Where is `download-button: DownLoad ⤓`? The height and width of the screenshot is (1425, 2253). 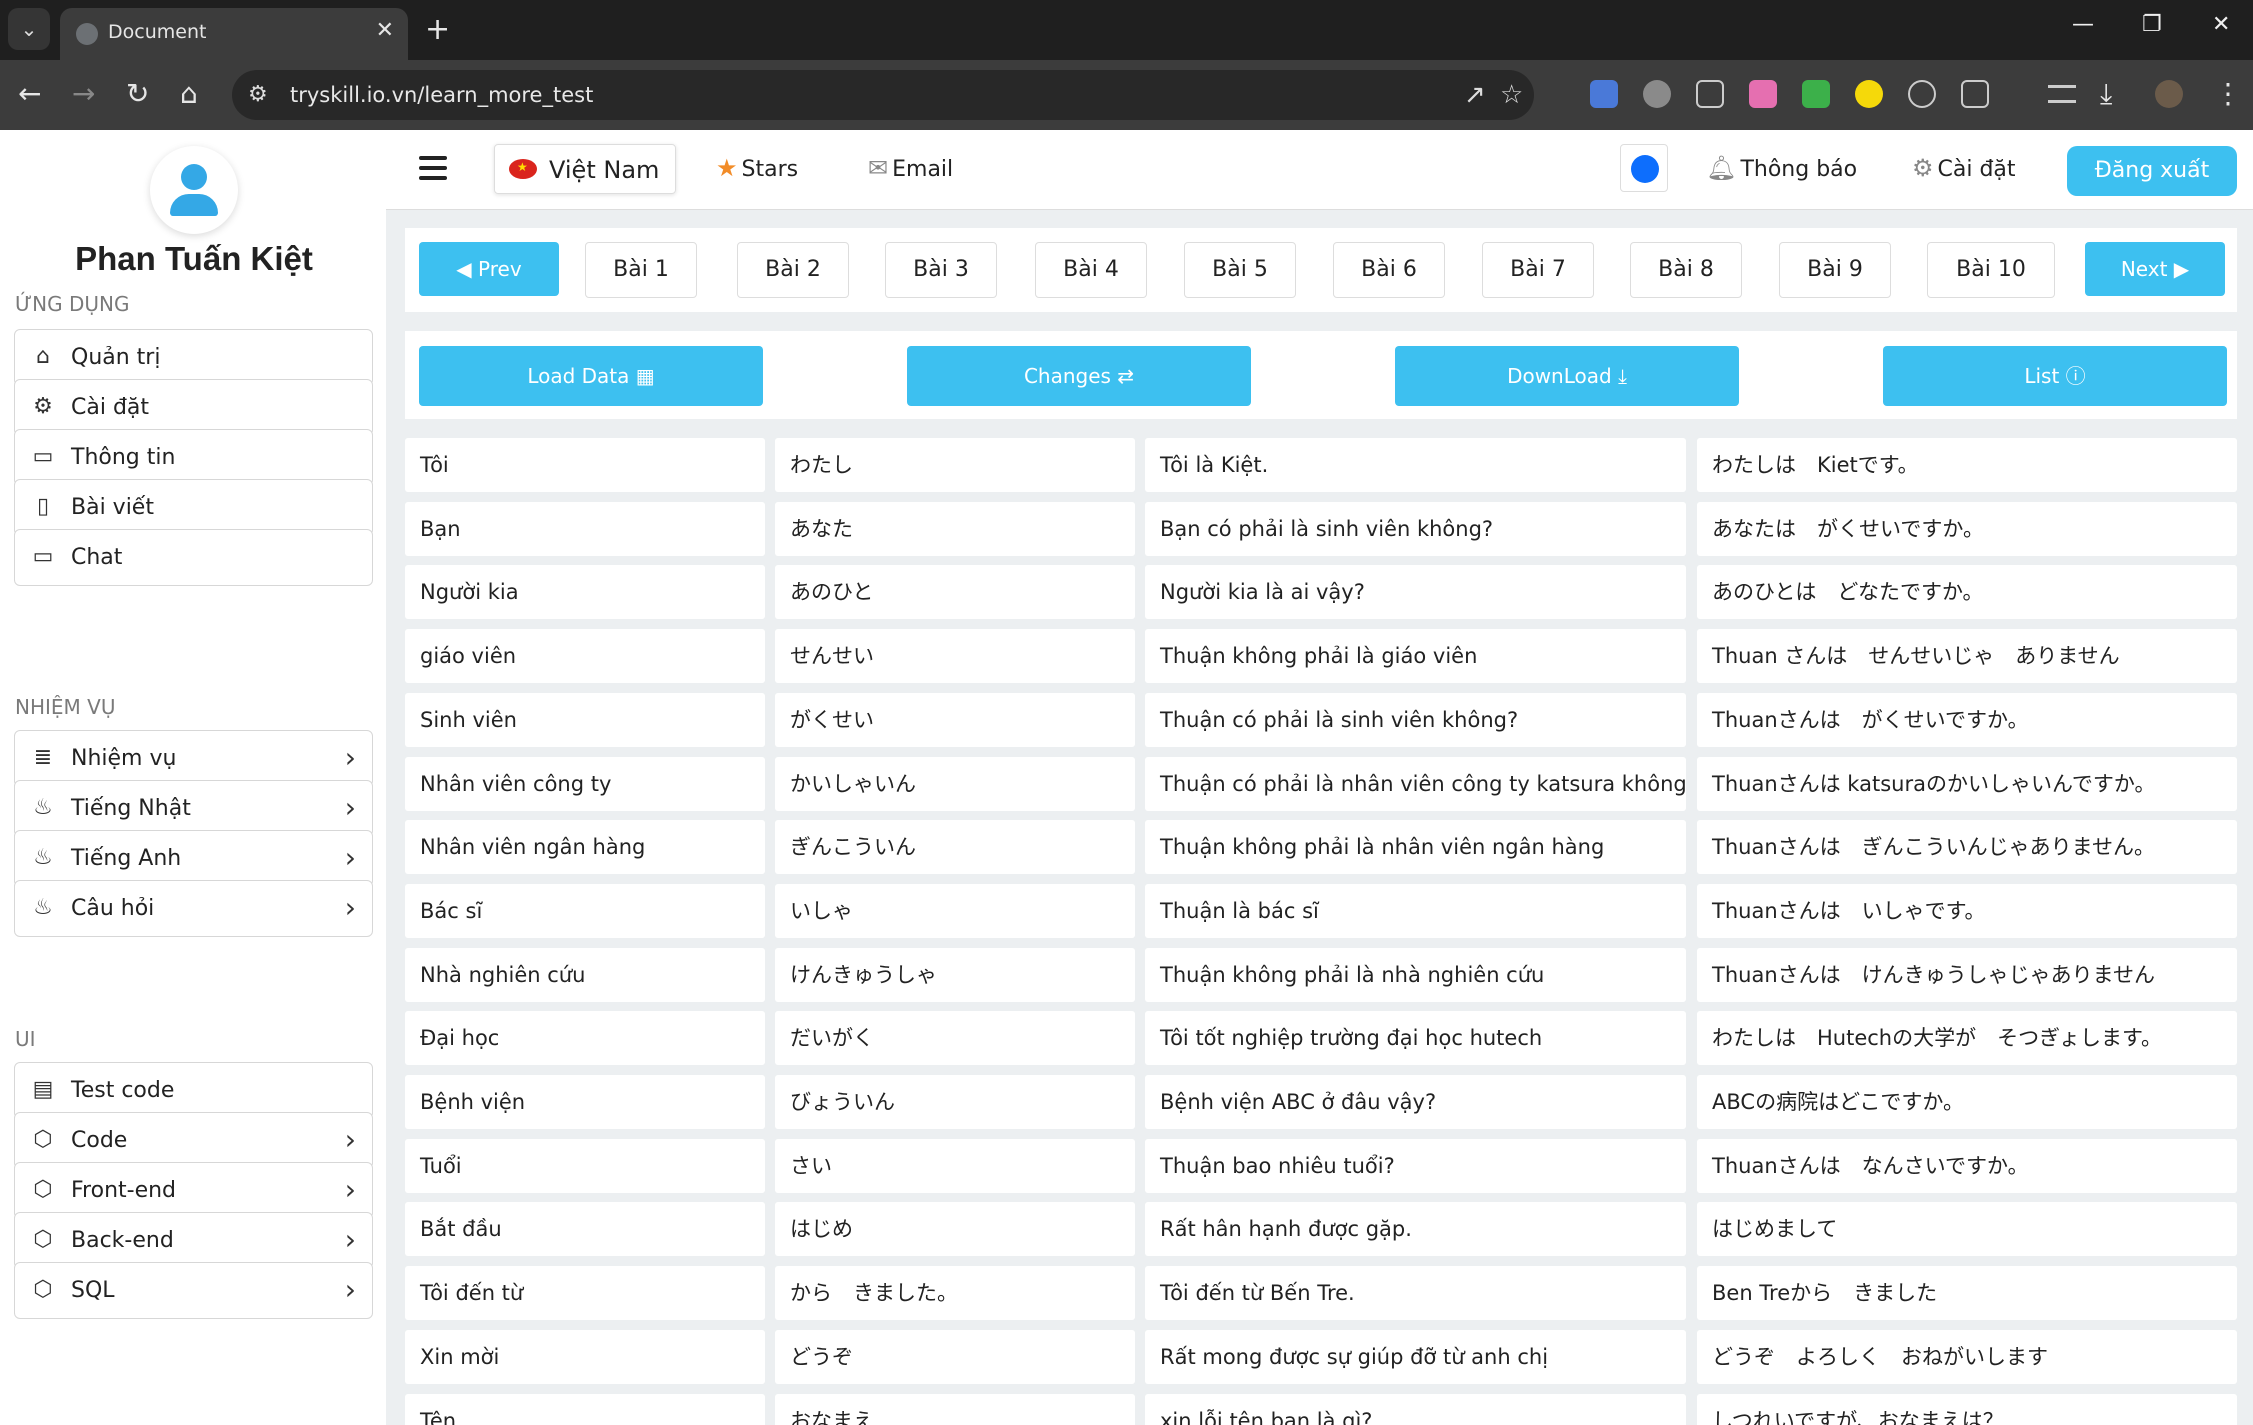
download-button: DownLoad ⤓ is located at coordinates (1567, 376).